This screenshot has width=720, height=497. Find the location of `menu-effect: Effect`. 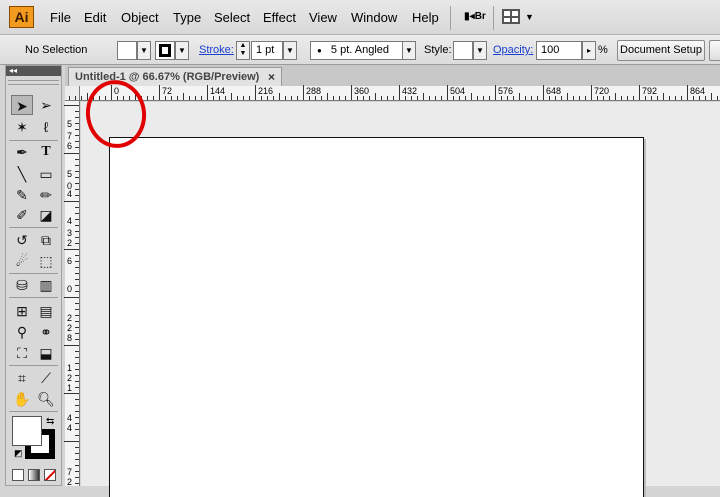

menu-effect: Effect is located at coordinates (279, 17).